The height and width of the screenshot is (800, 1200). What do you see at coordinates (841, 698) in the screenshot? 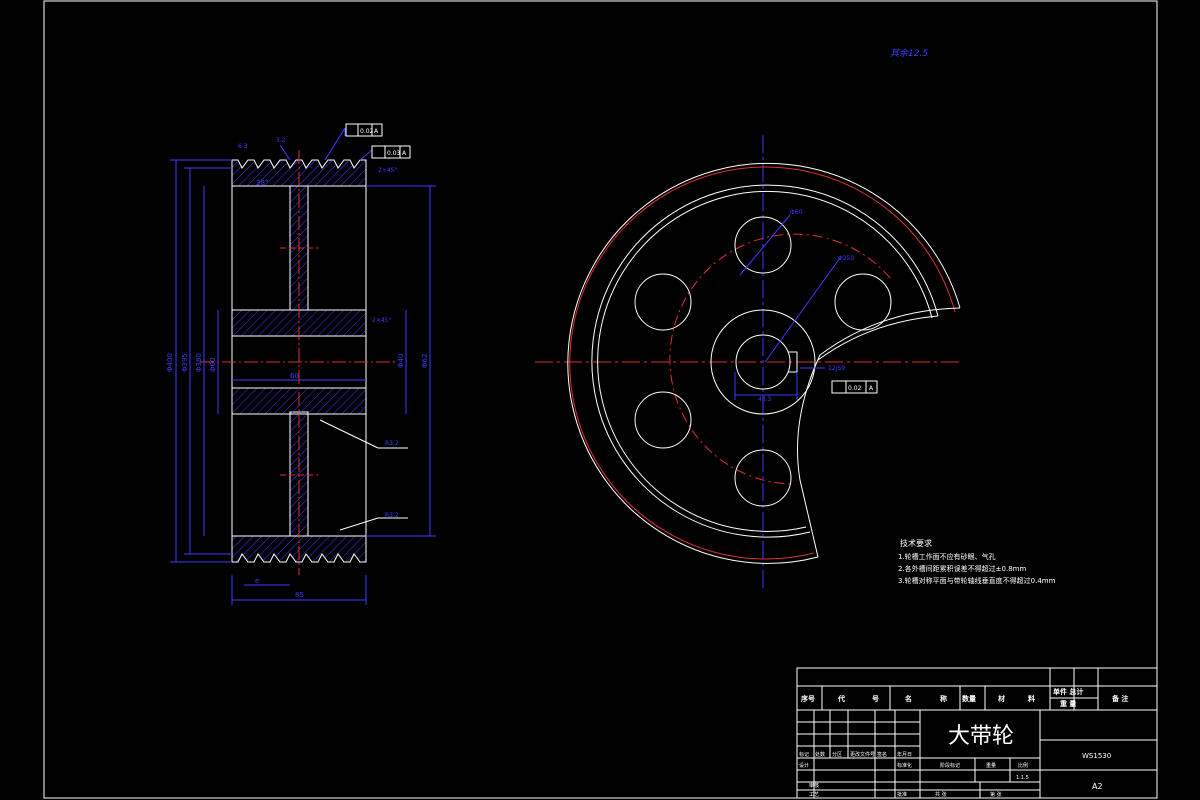
I see `hdr-code-1: 代` at bounding box center [841, 698].